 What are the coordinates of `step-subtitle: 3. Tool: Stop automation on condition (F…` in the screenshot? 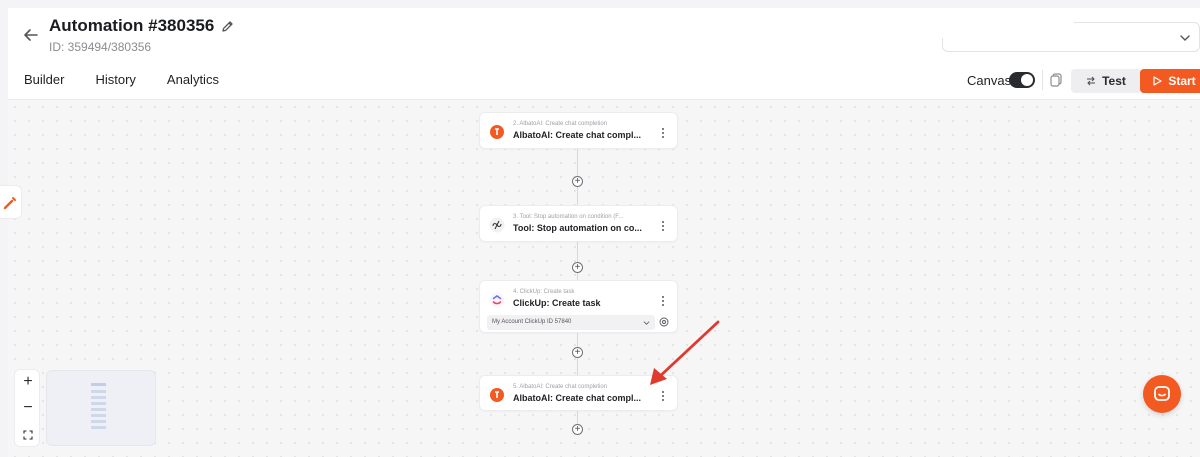 It's located at (568, 217).